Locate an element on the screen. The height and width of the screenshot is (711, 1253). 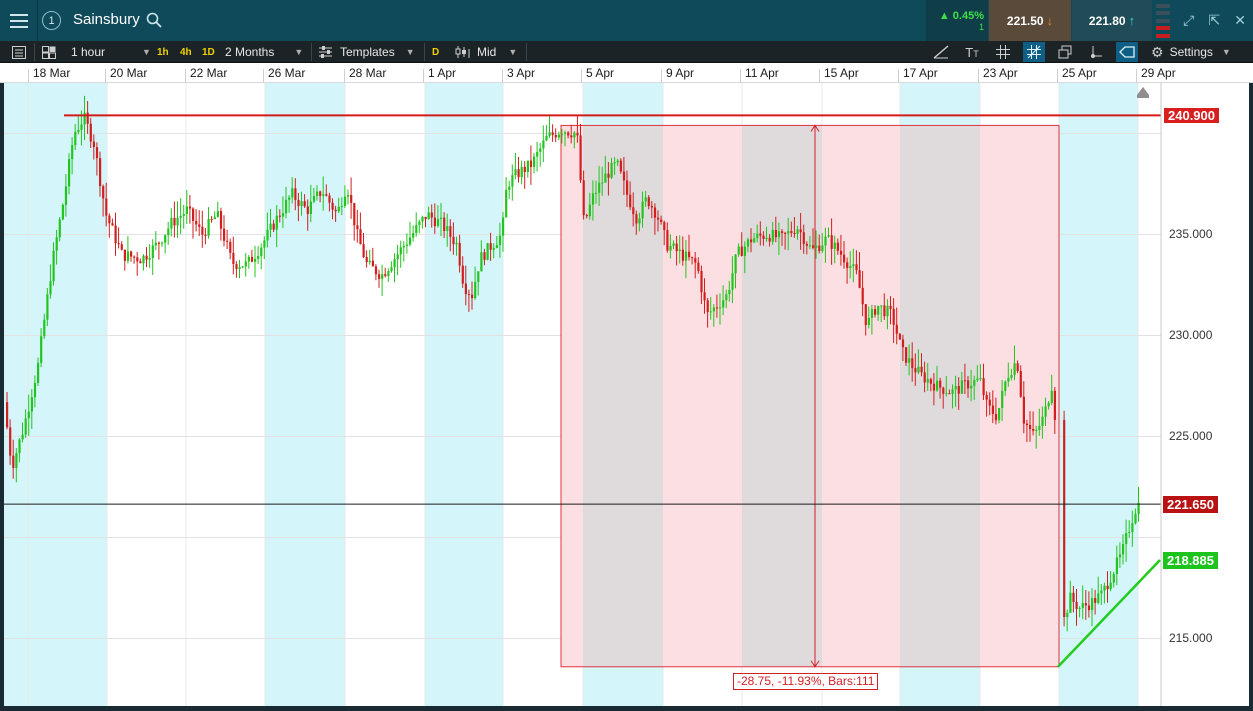
settings-button: ⚙ Settings ▼ is located at coordinates (1191, 52).